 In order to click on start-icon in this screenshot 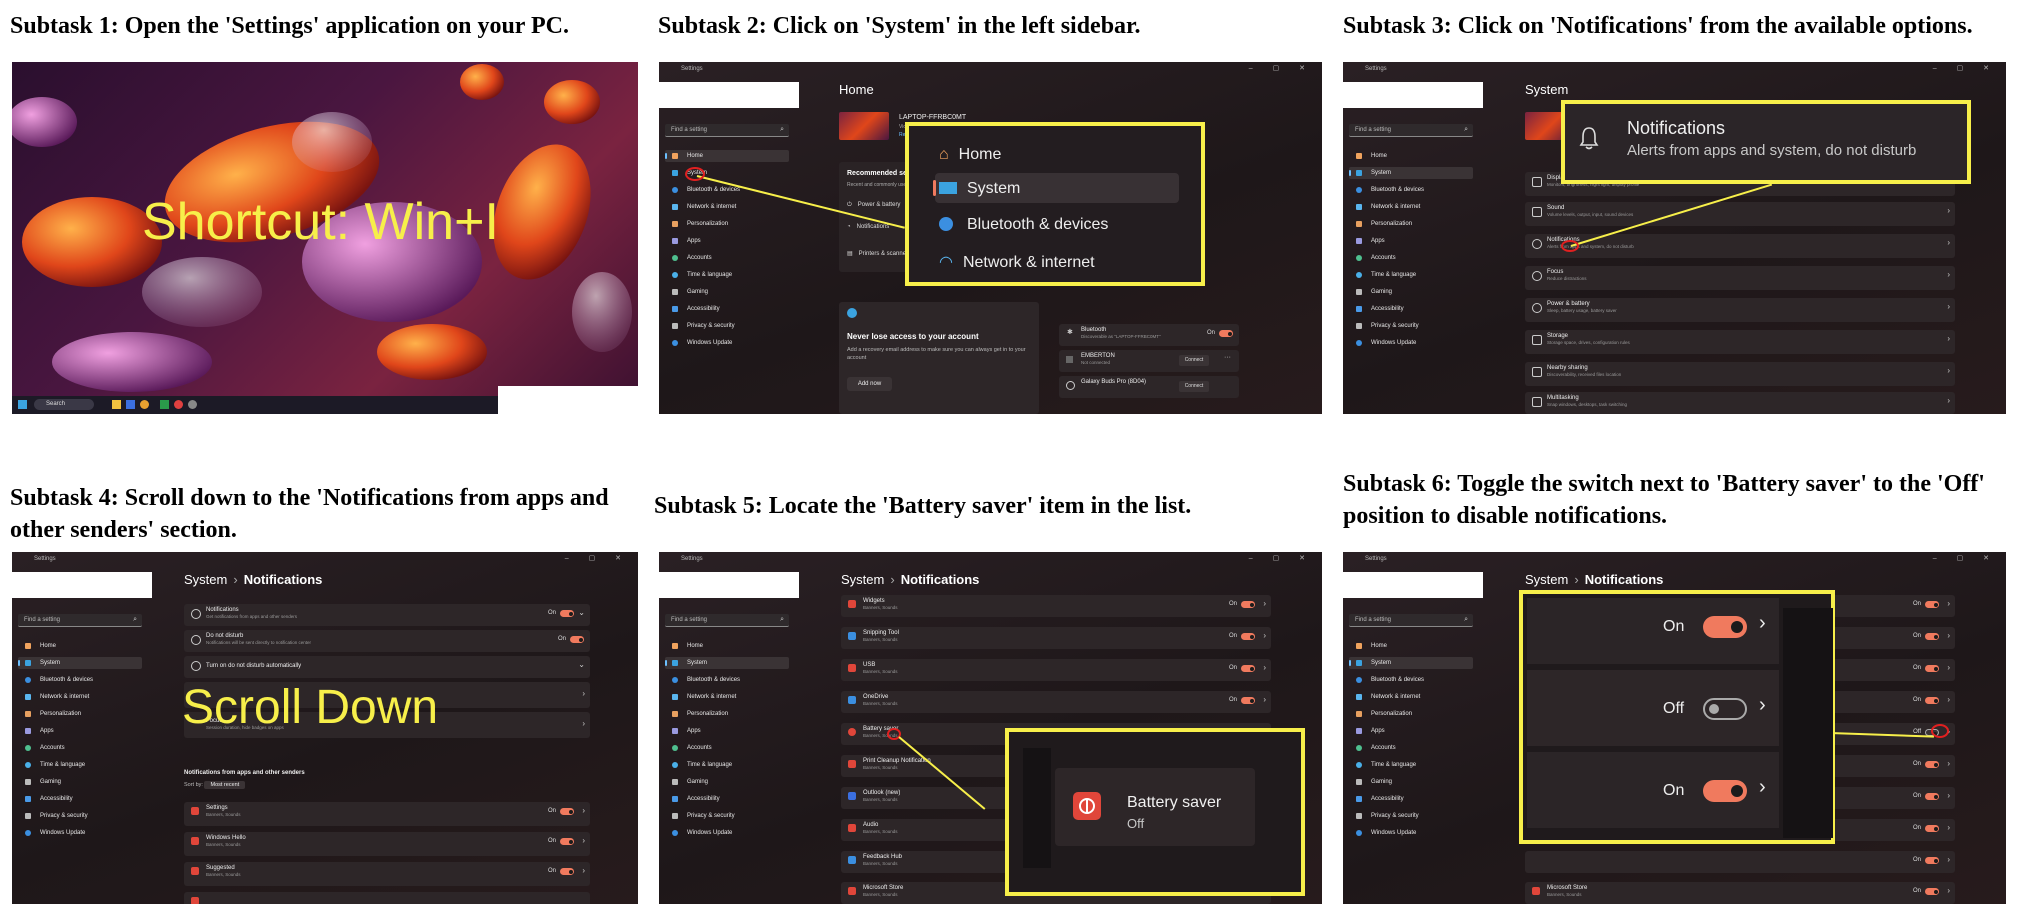, I will do `click(22, 404)`.